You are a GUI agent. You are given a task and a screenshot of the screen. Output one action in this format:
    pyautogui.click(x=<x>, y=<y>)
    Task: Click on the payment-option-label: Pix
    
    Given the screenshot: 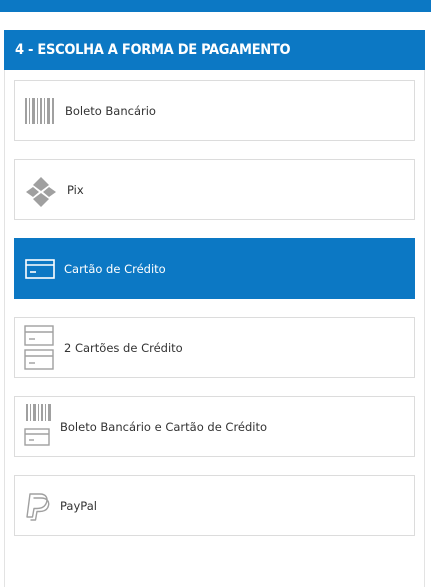 What is the action you would take?
    pyautogui.click(x=75, y=189)
    